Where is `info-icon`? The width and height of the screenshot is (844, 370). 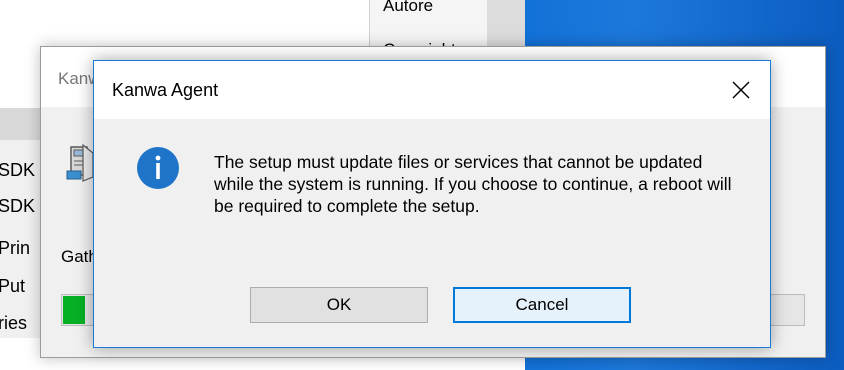
info-icon is located at coordinates (158, 168).